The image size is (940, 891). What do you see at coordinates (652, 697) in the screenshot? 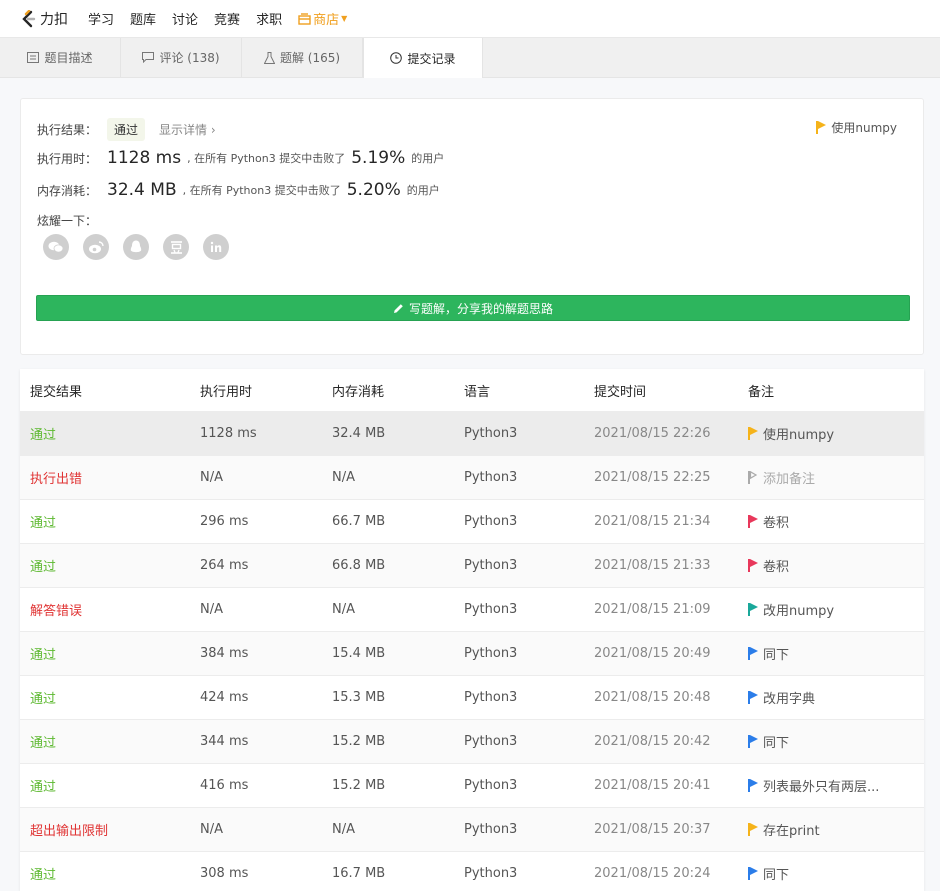
I see `row-date: 2021/08/15 20:48` at bounding box center [652, 697].